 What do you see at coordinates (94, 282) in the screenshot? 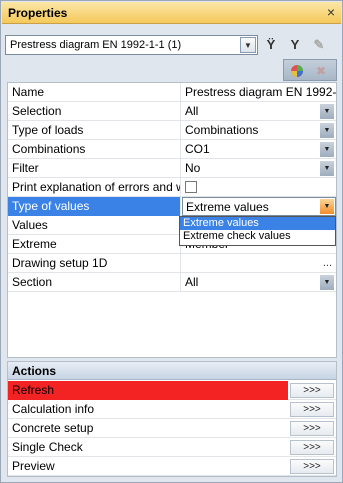
I see `property-label: Section` at bounding box center [94, 282].